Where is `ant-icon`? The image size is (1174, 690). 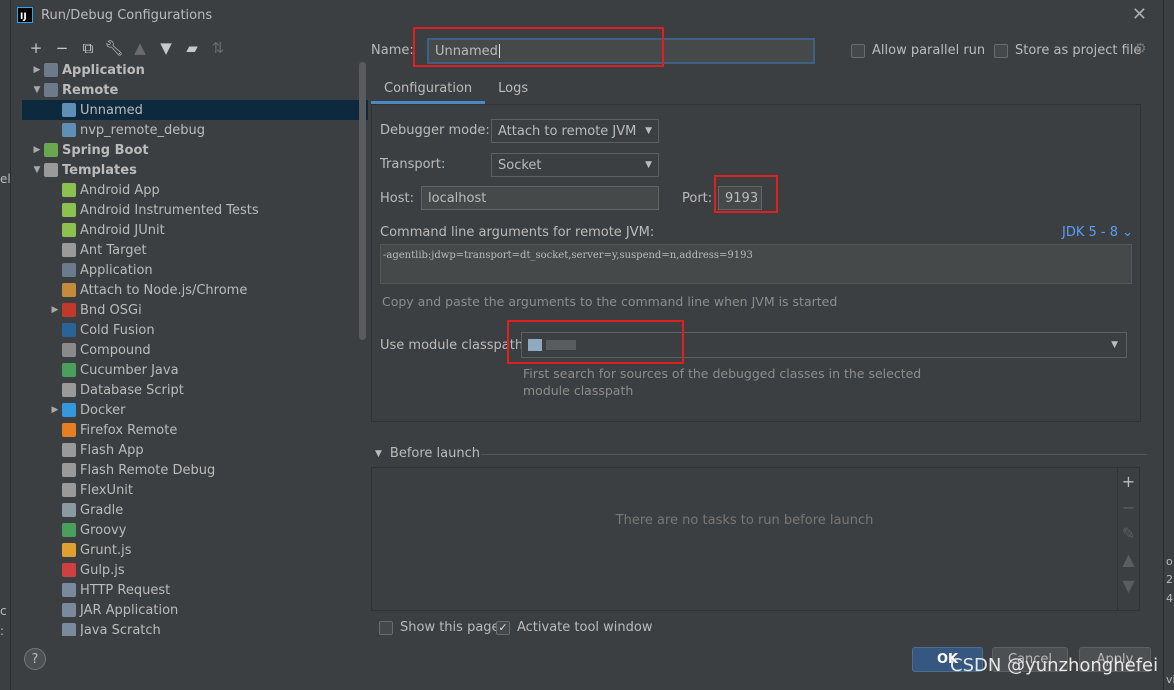
ant-icon is located at coordinates (69, 250).